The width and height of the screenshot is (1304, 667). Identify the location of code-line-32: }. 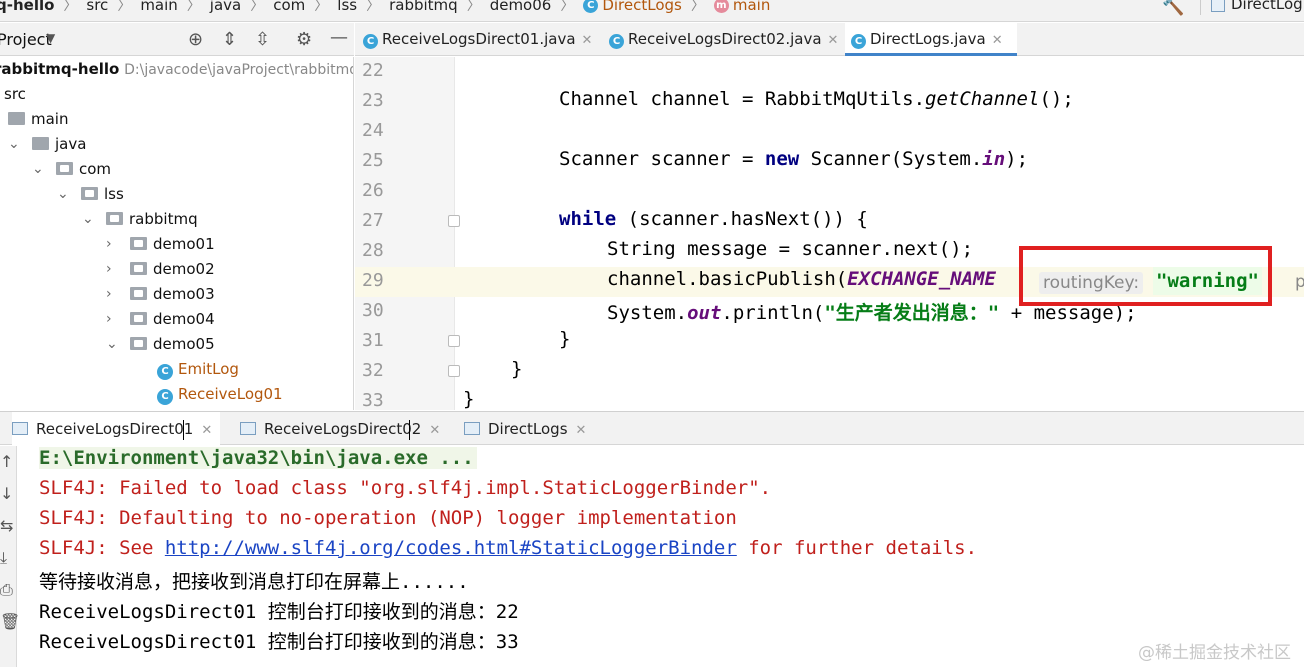
(517, 369).